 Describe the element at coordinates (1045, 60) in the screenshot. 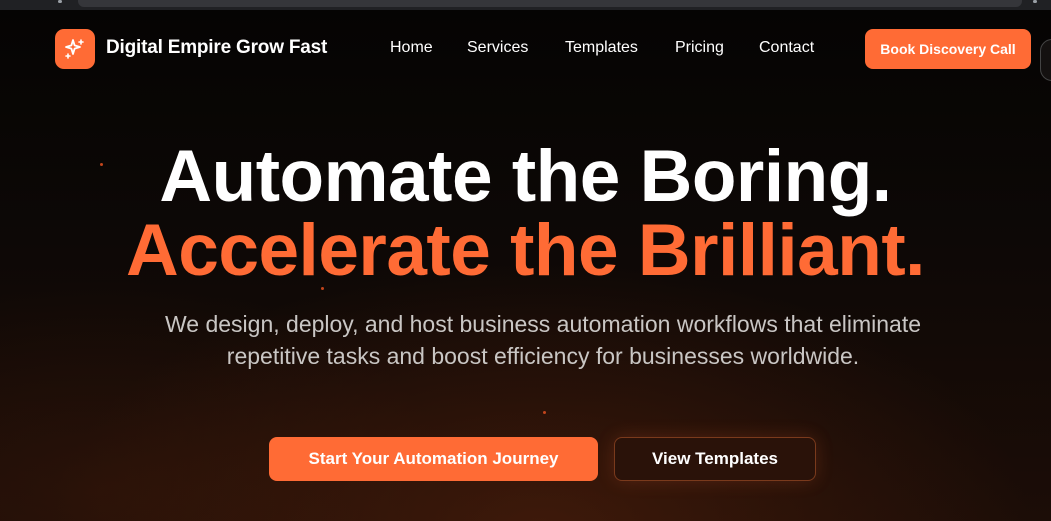

I see `theme-toggle-button` at that location.